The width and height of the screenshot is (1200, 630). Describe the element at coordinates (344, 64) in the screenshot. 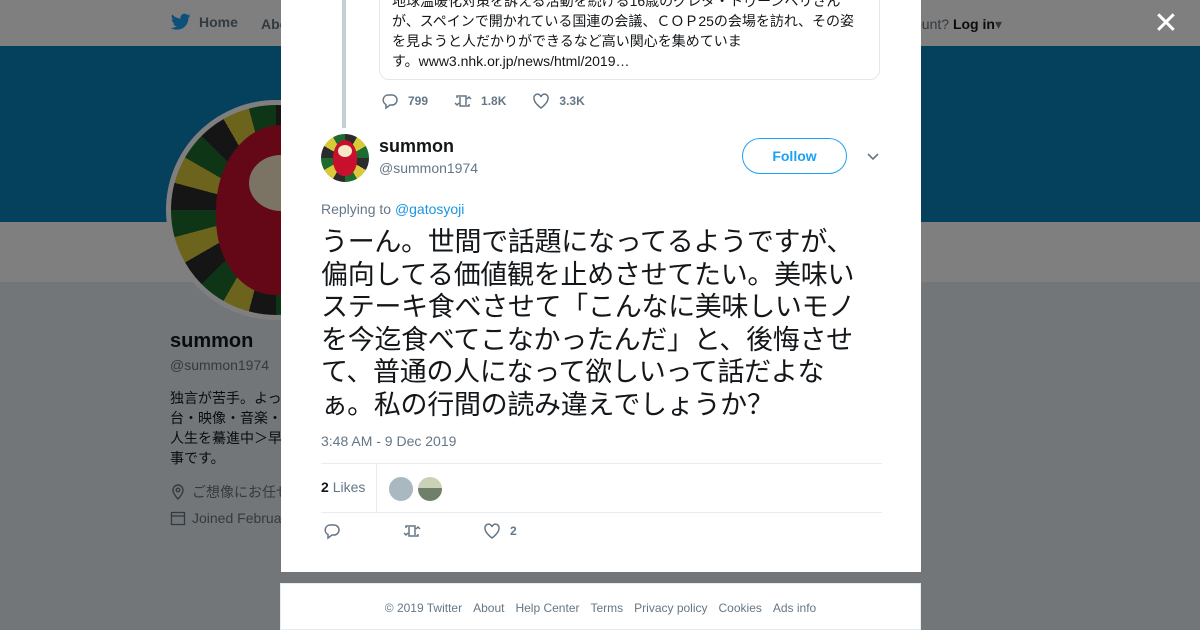

I see `thread-line` at that location.